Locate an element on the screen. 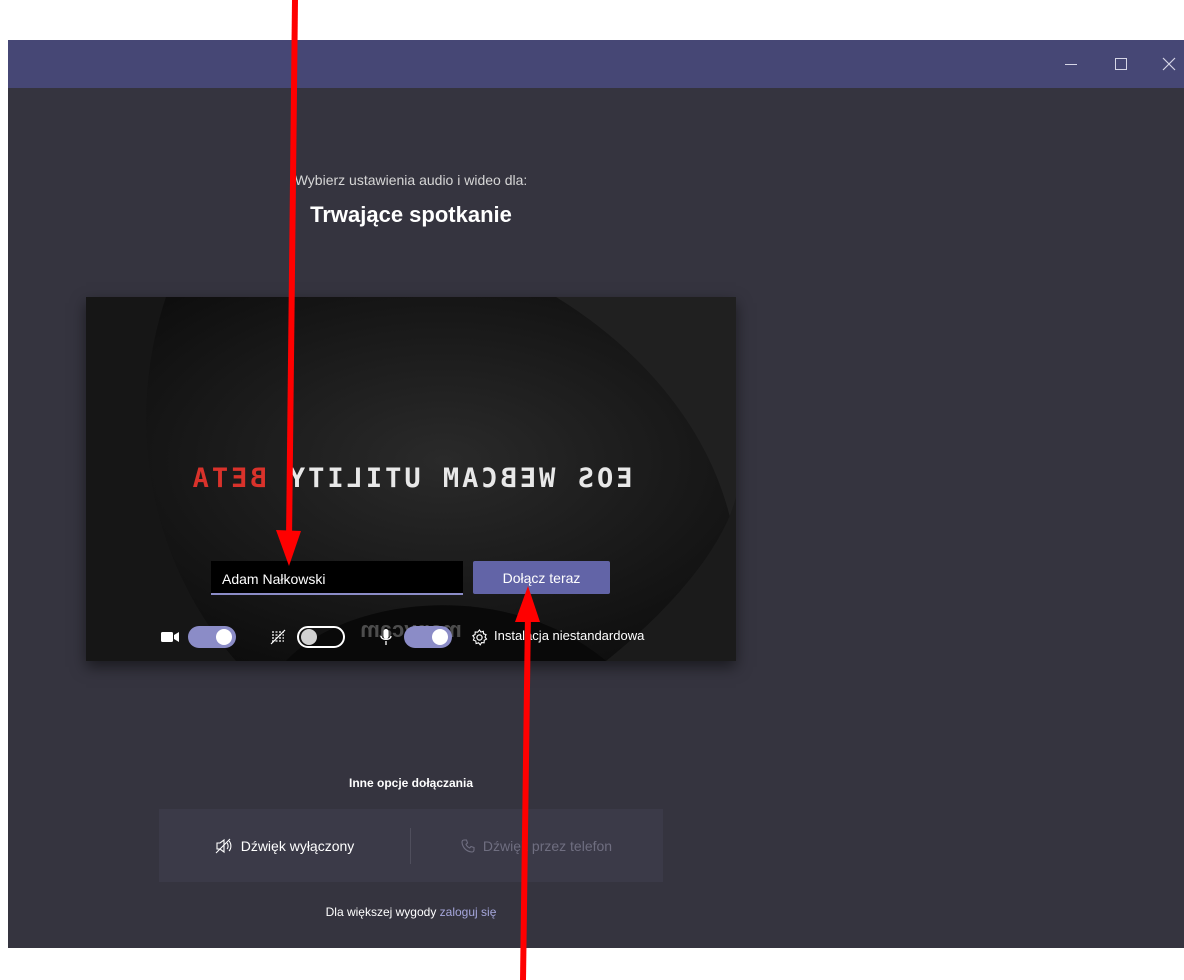 The image size is (1184, 980). other-join-options: Dźwięk wyłączony Dźwięk przez telefon is located at coordinates (411, 845).